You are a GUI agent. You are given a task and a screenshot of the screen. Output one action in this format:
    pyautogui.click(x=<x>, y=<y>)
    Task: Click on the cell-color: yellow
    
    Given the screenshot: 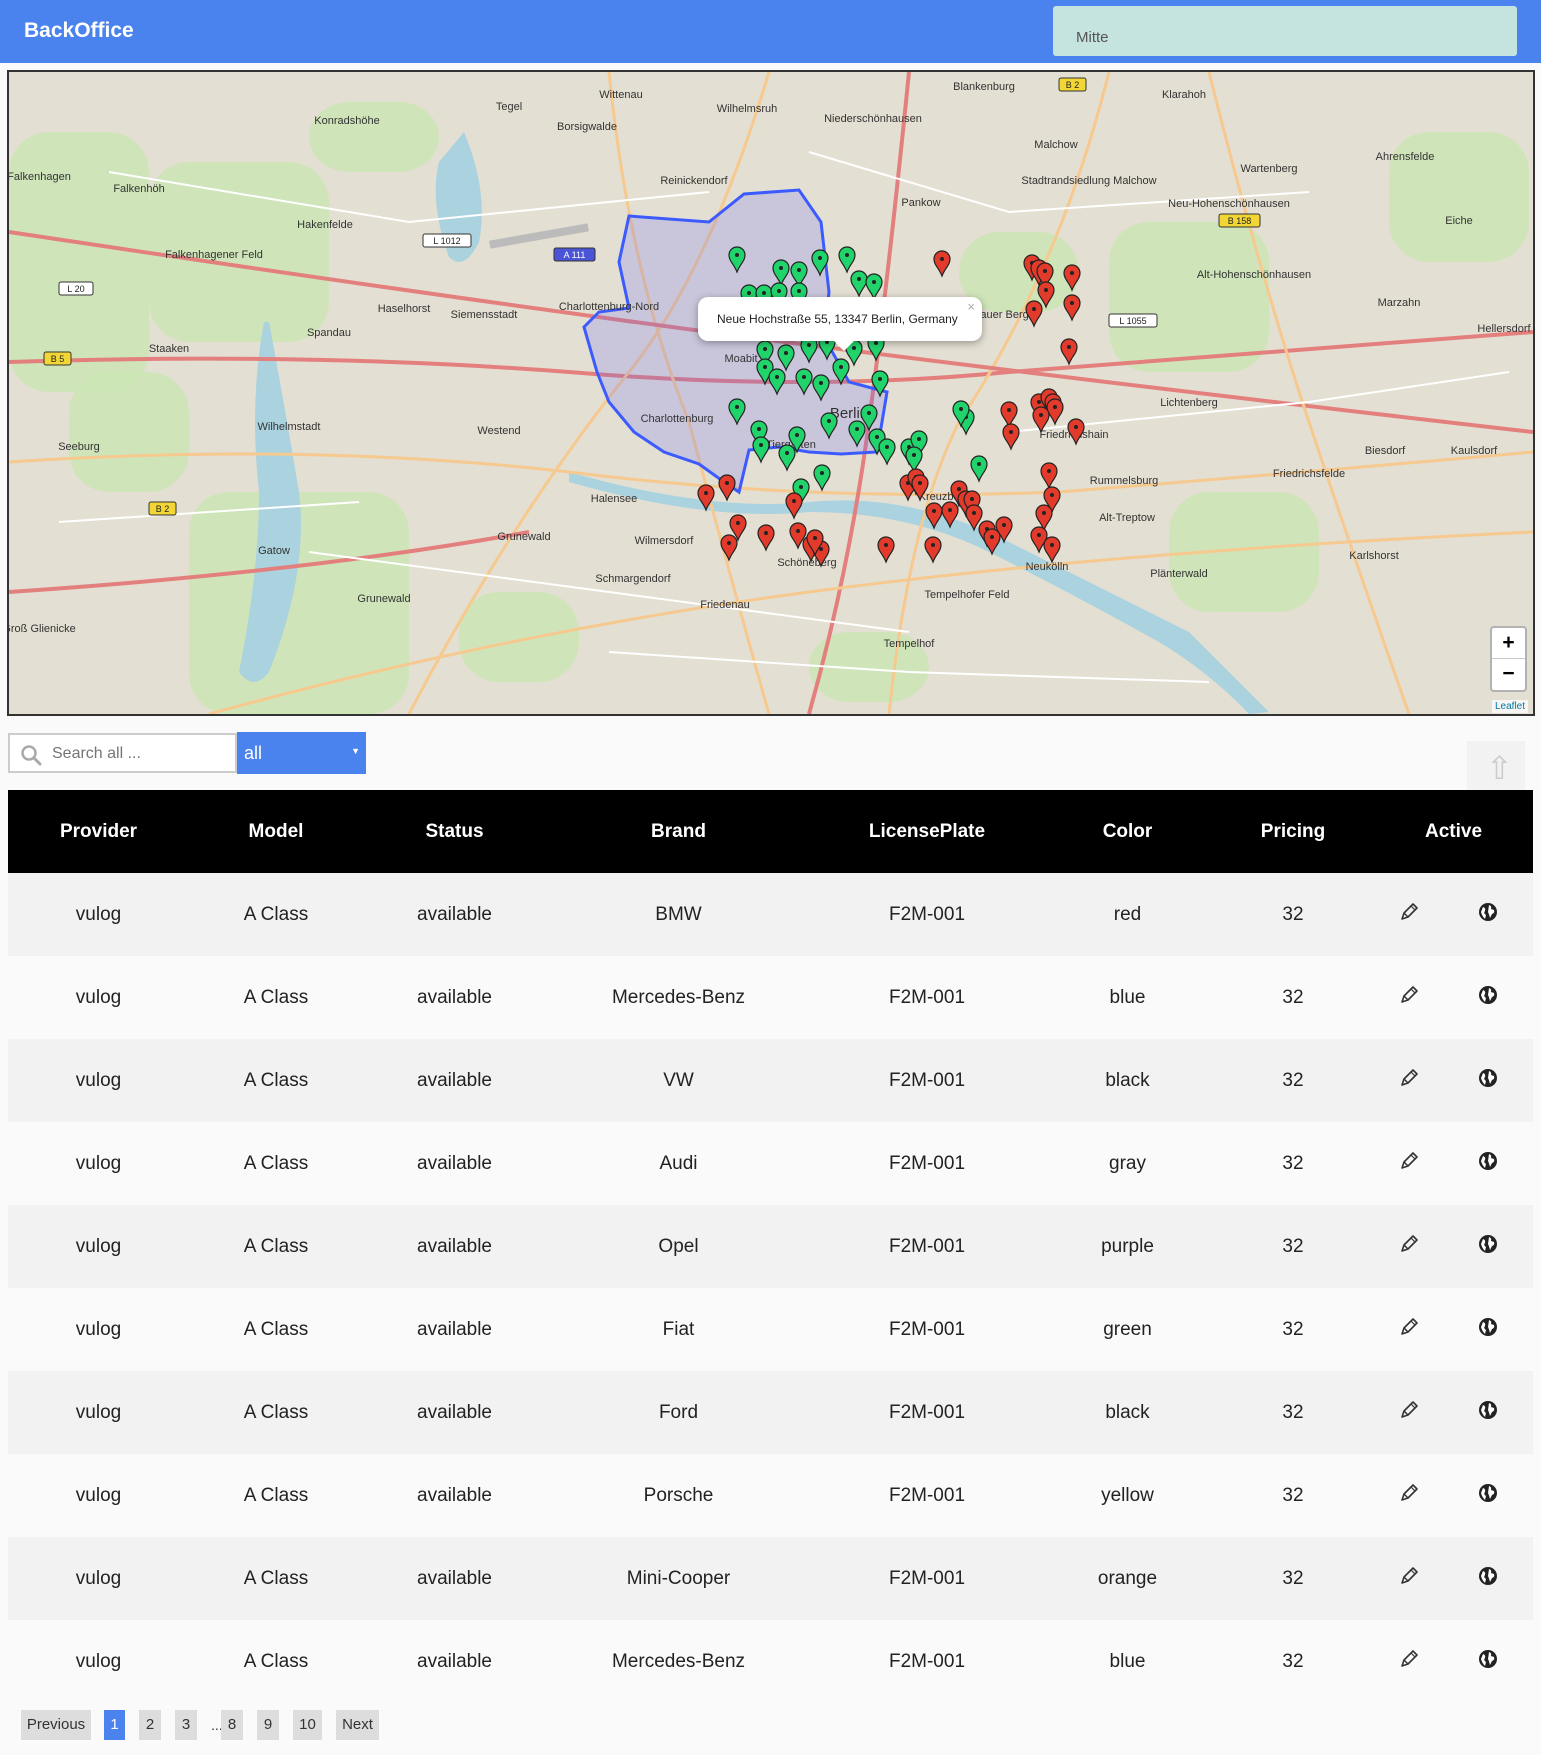 What is the action you would take?
    pyautogui.click(x=1127, y=1495)
    